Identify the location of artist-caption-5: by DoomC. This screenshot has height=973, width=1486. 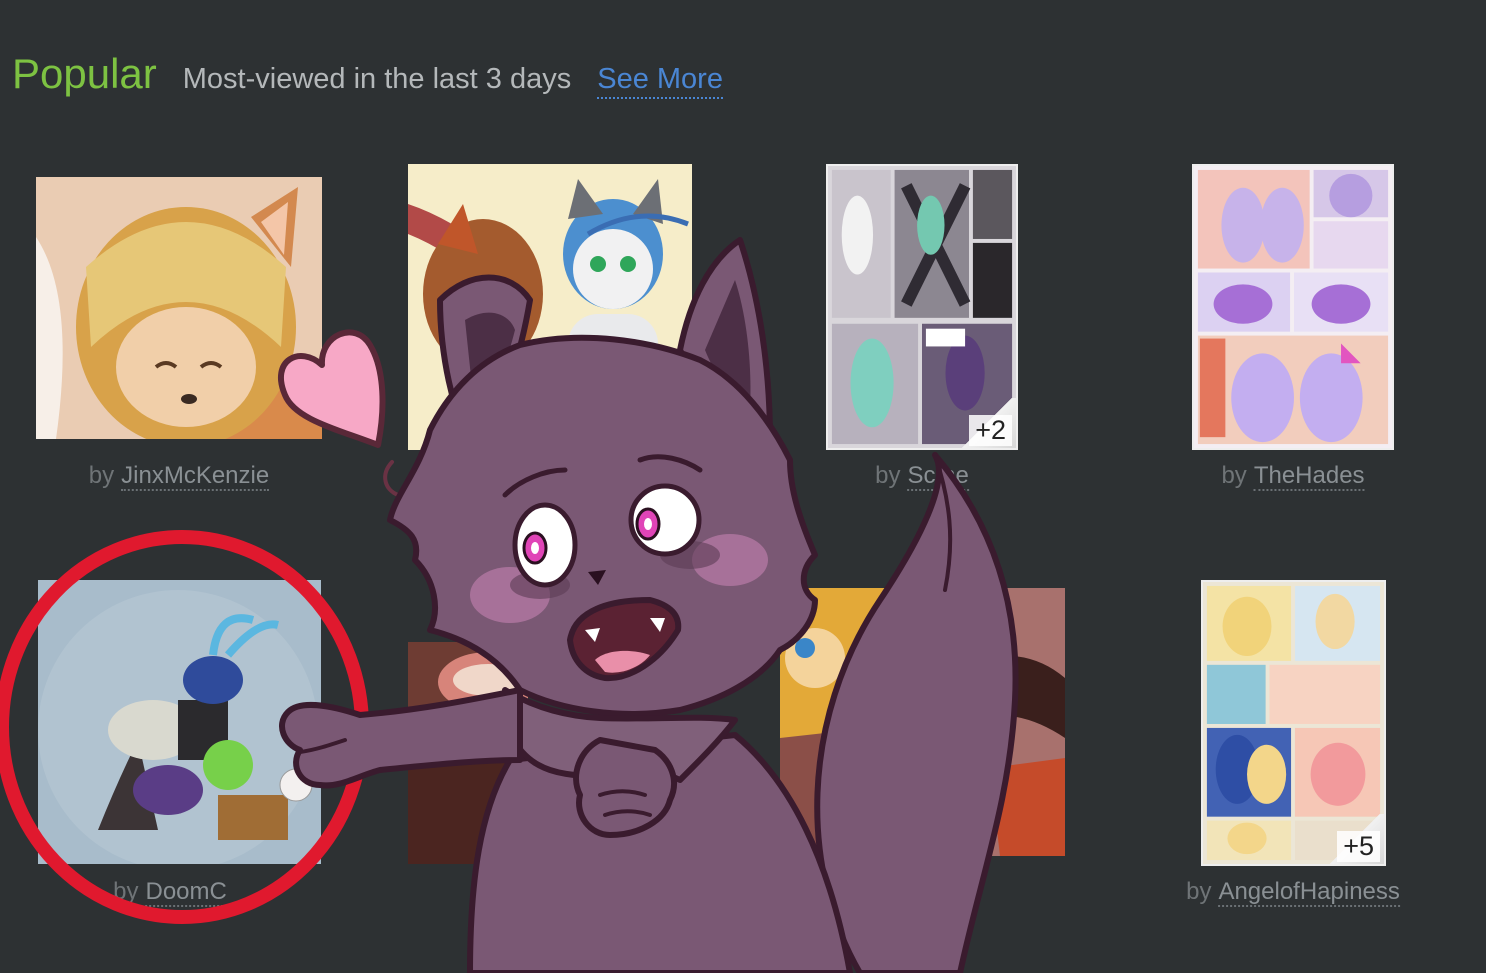
(170, 892).